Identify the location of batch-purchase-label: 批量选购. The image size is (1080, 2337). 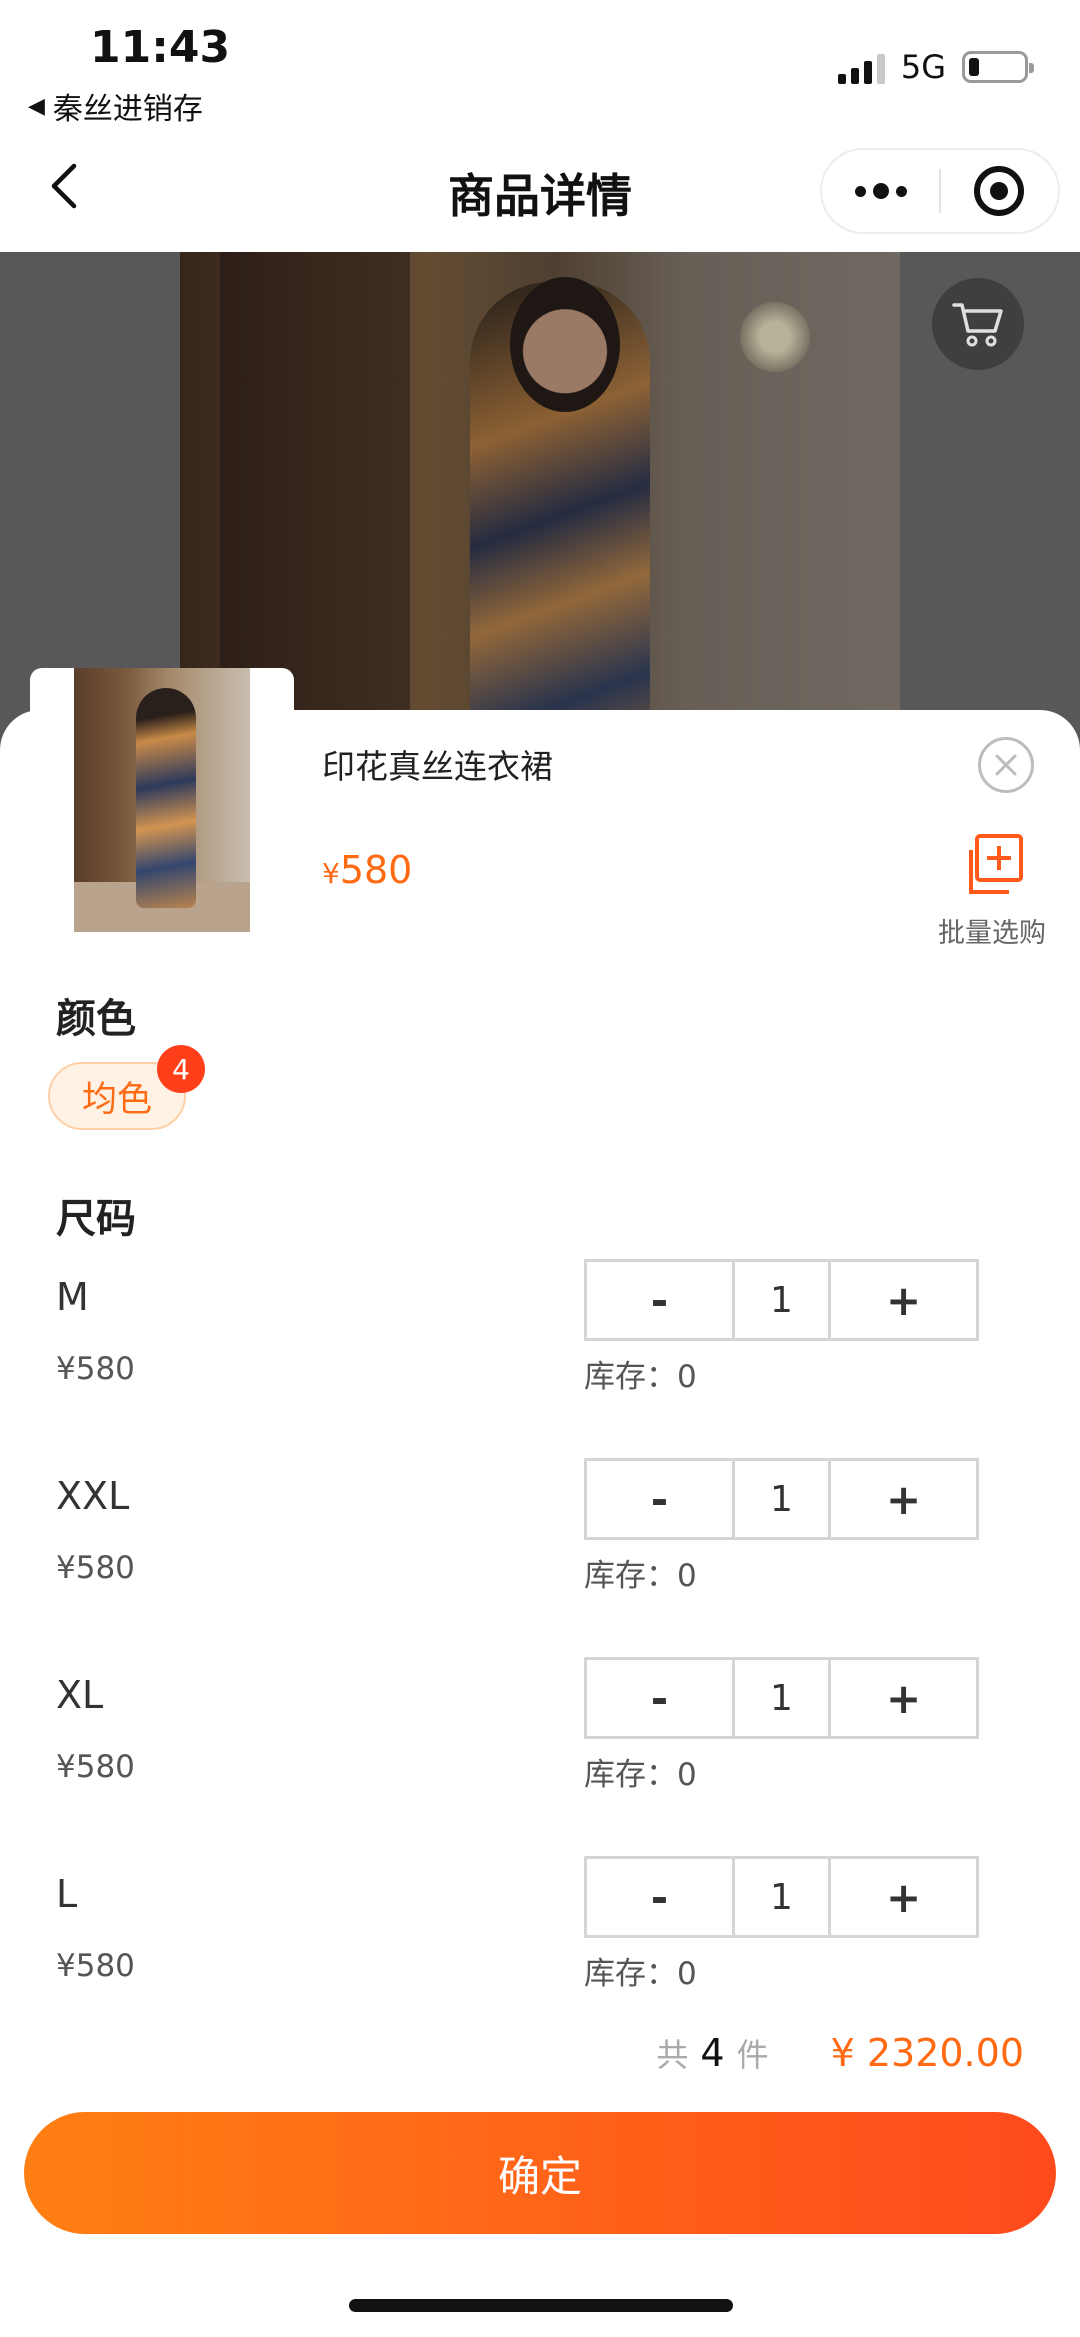
(992, 933).